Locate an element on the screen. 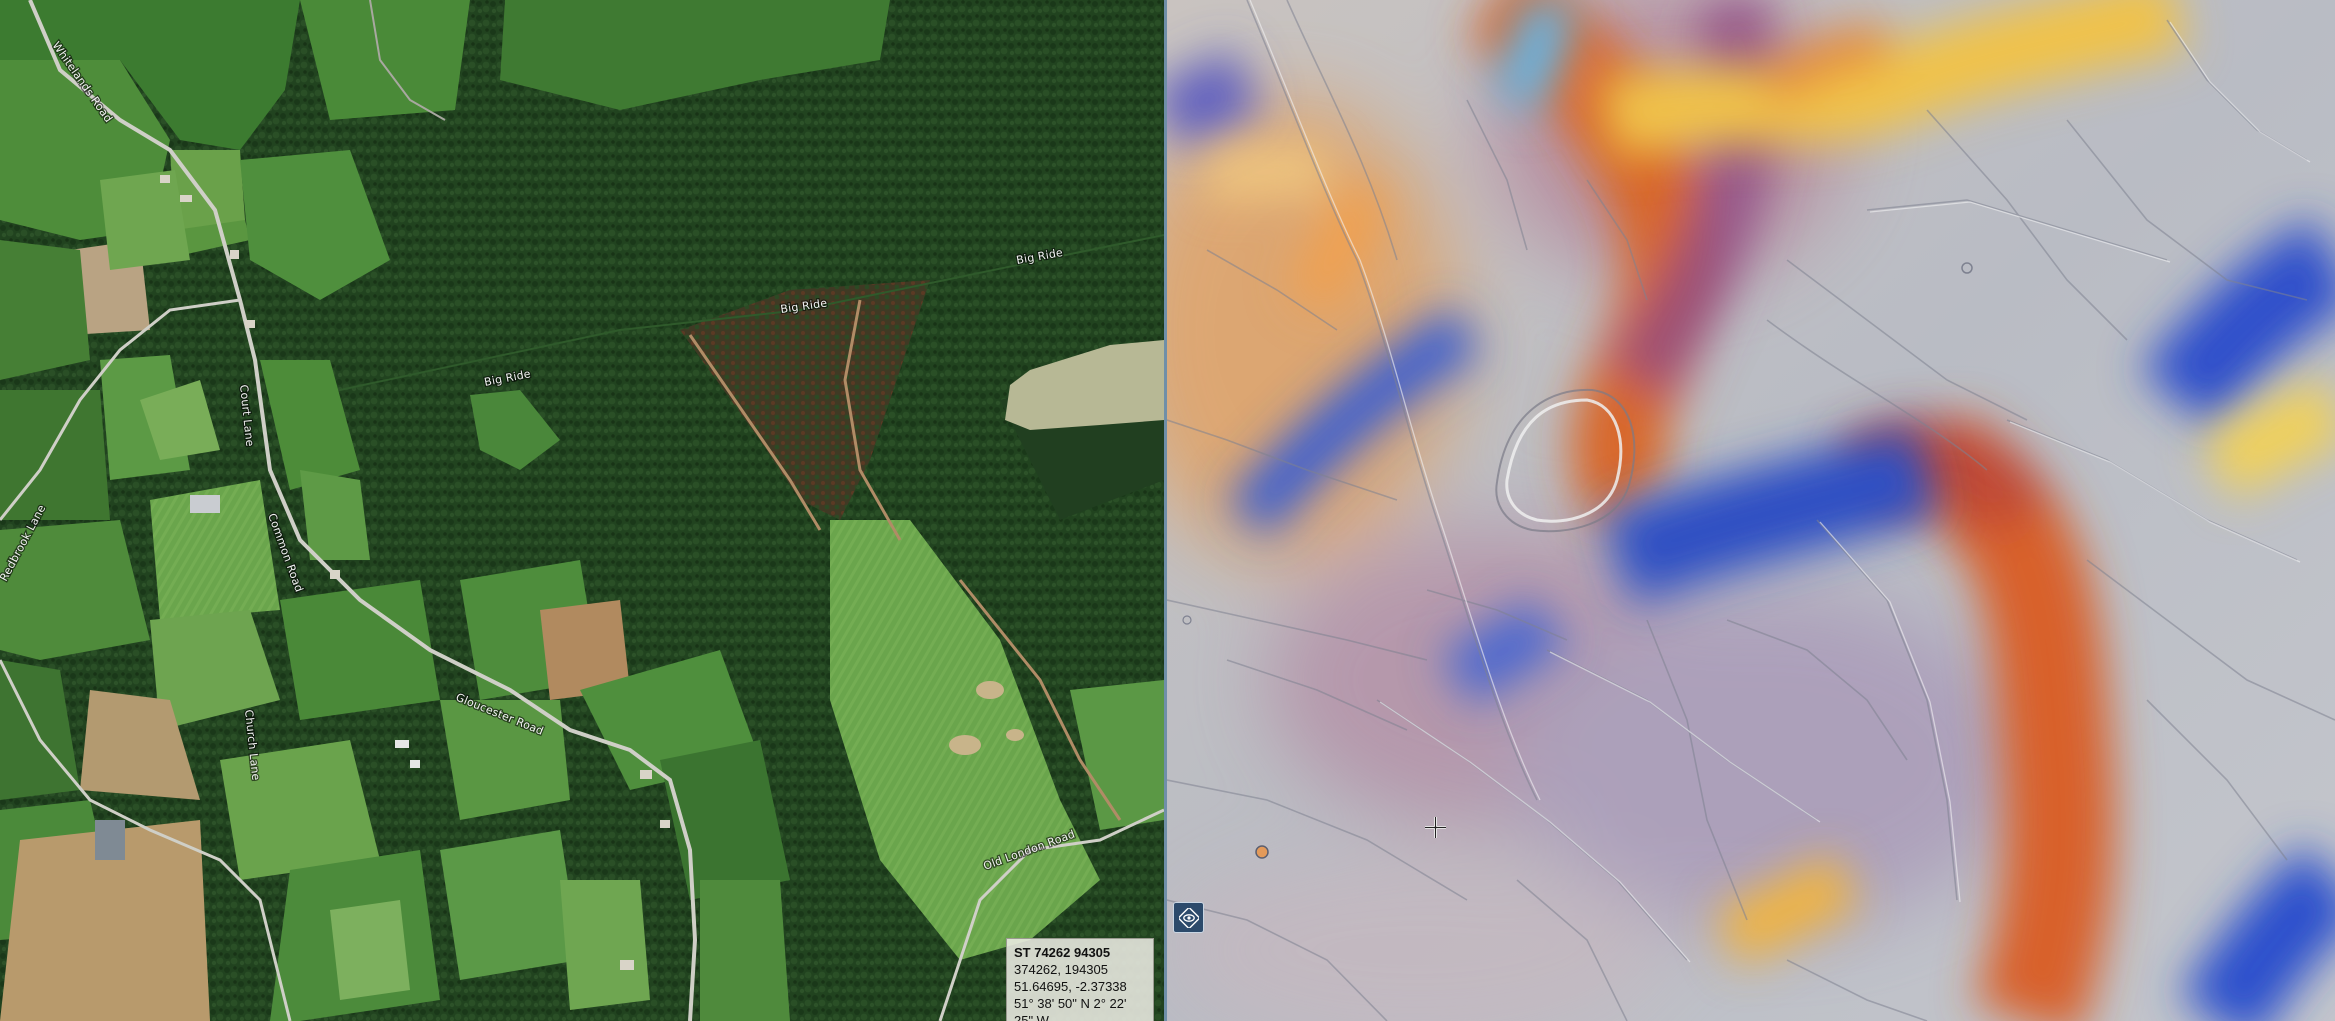 The width and height of the screenshot is (2335, 1021). decimal-lat-lon: 51.64695, -2.37338 is located at coordinates (1070, 986).